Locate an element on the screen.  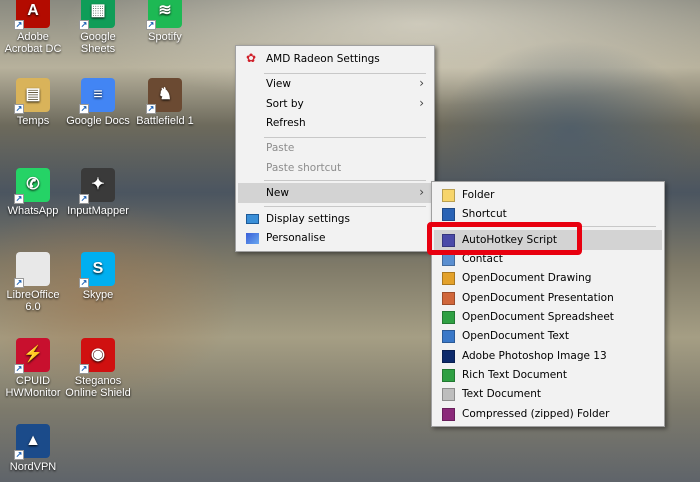
app-icon: S ↗ is located at coordinates (97, 270).